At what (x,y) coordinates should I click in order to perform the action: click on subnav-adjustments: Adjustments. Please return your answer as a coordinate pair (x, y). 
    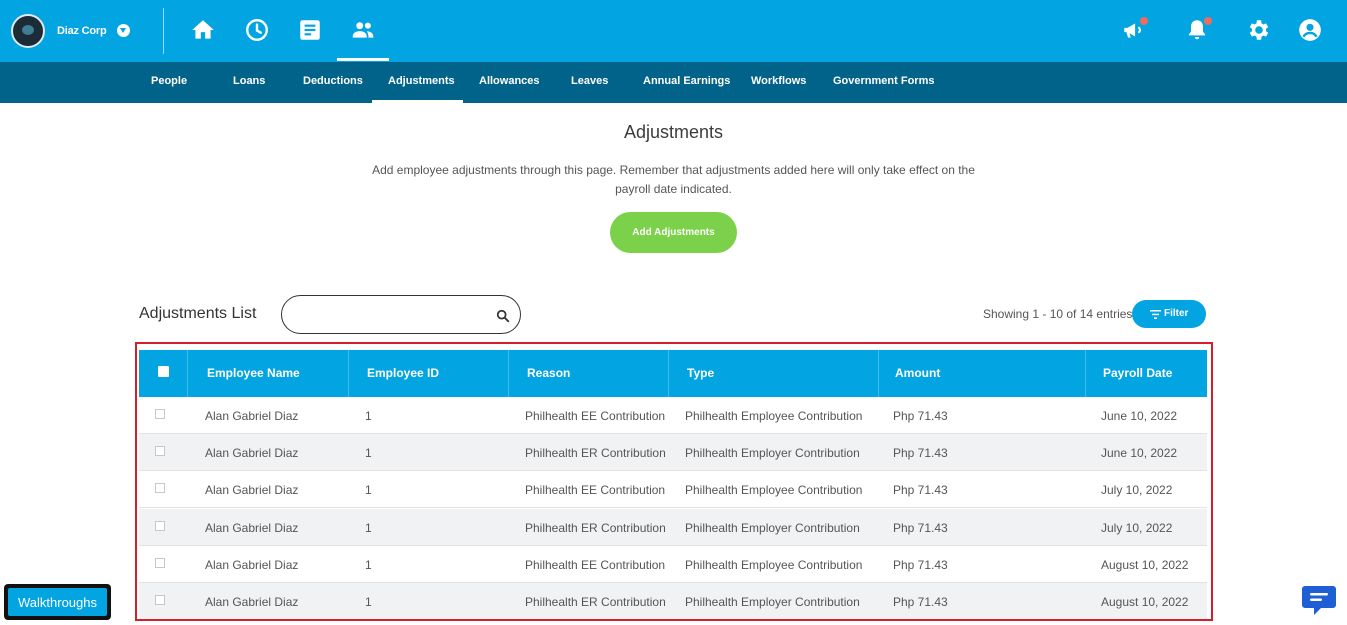
    Looking at the image, I should click on (421, 81).